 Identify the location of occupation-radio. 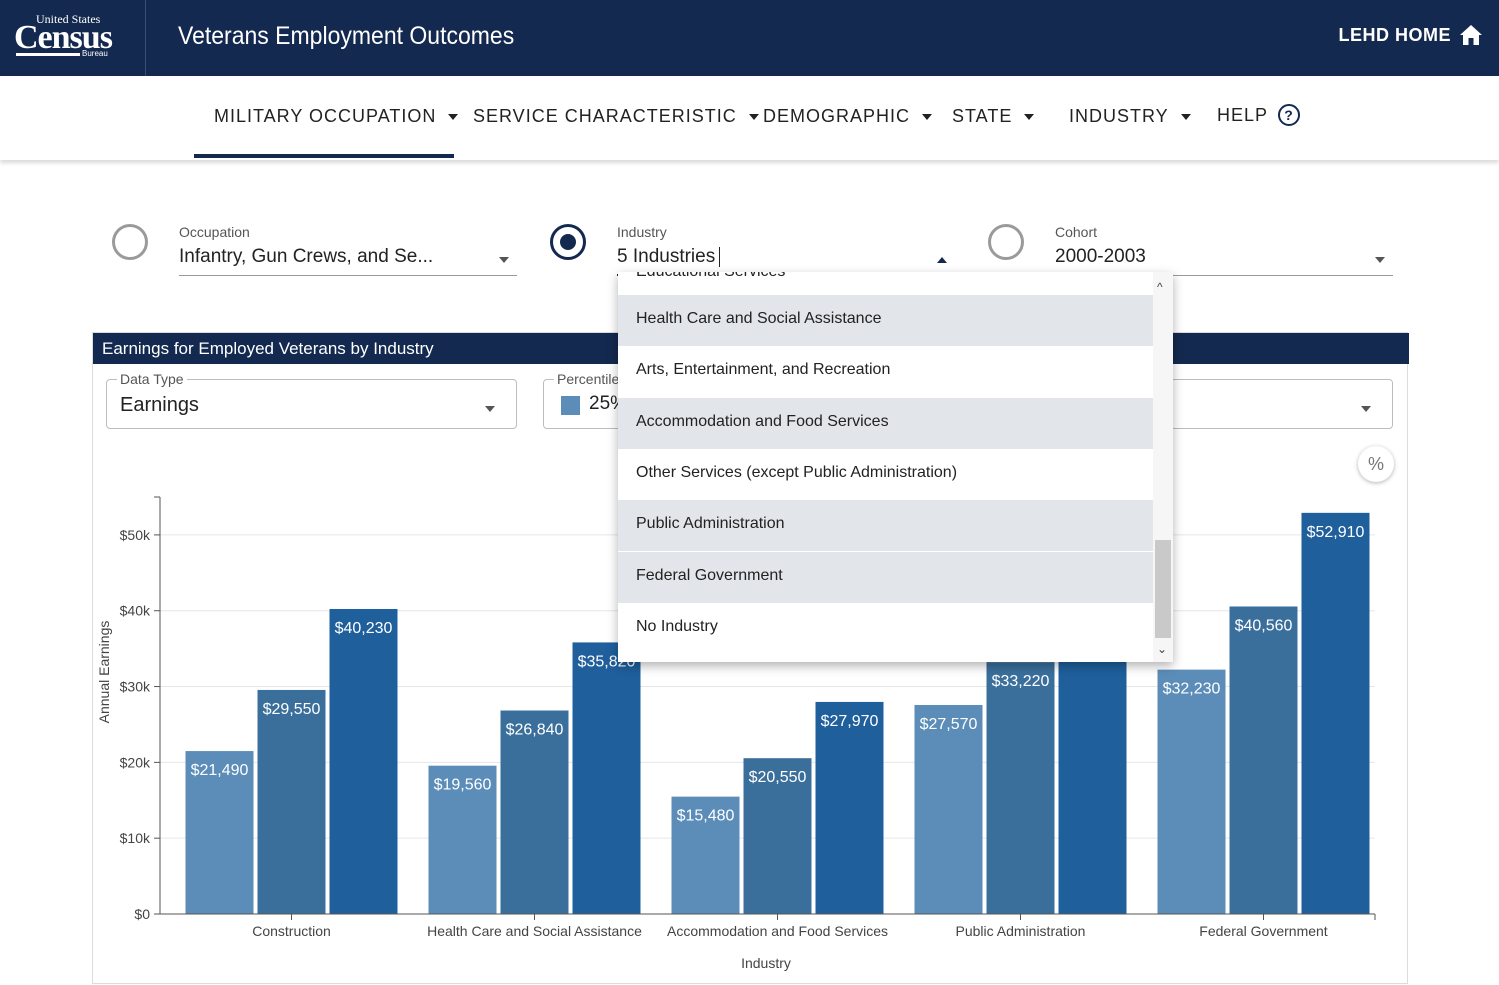
(130, 242).